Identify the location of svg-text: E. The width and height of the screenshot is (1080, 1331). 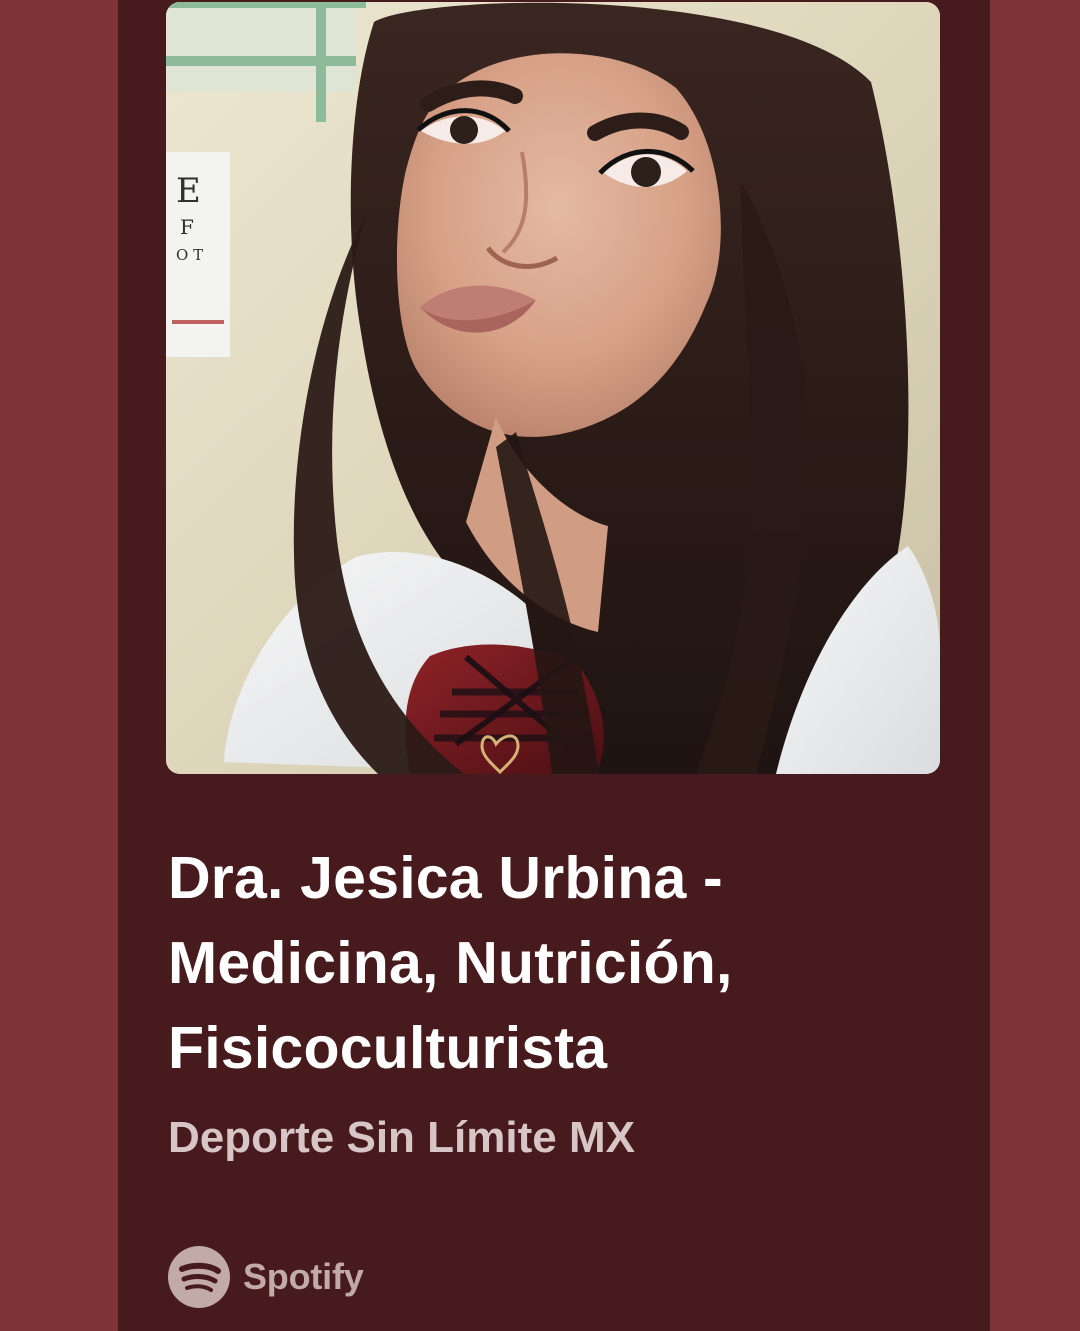
(188, 191).